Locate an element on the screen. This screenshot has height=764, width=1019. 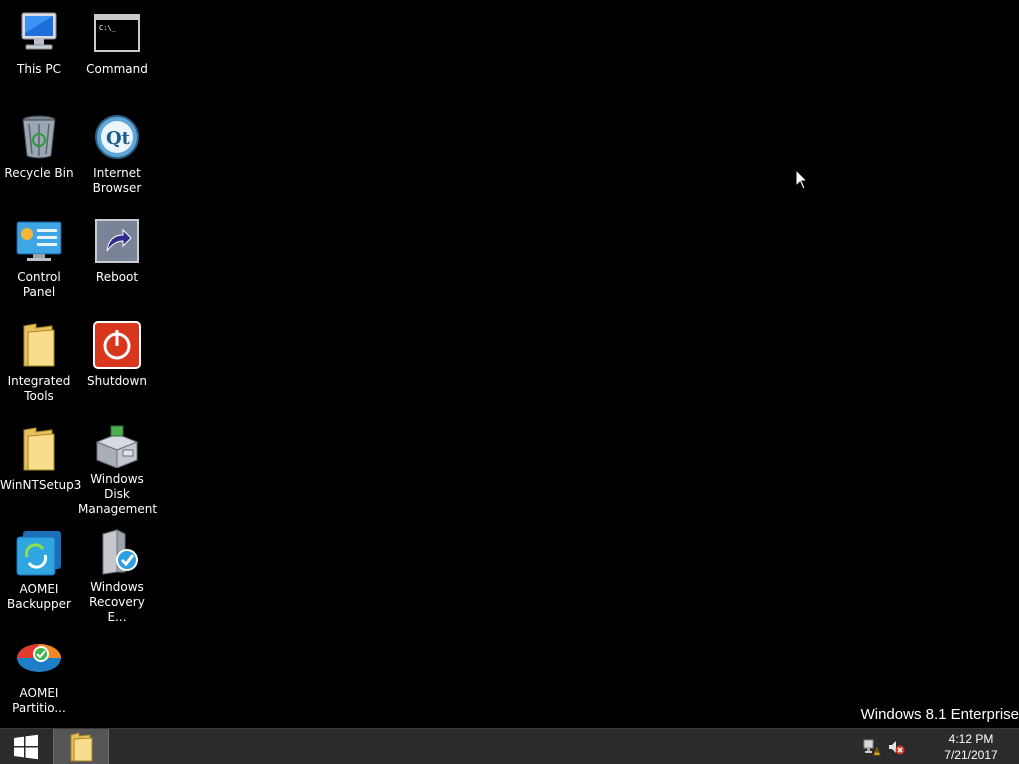
integrated-tools-shortcut: Integrated Tools is located at coordinates (39, 360).